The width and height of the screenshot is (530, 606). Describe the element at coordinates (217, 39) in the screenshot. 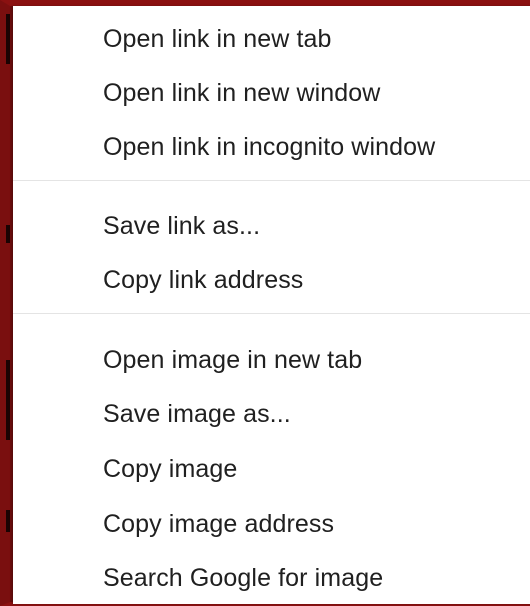

I see `menu-item-open-link-new-tab: Open link in new tab` at that location.